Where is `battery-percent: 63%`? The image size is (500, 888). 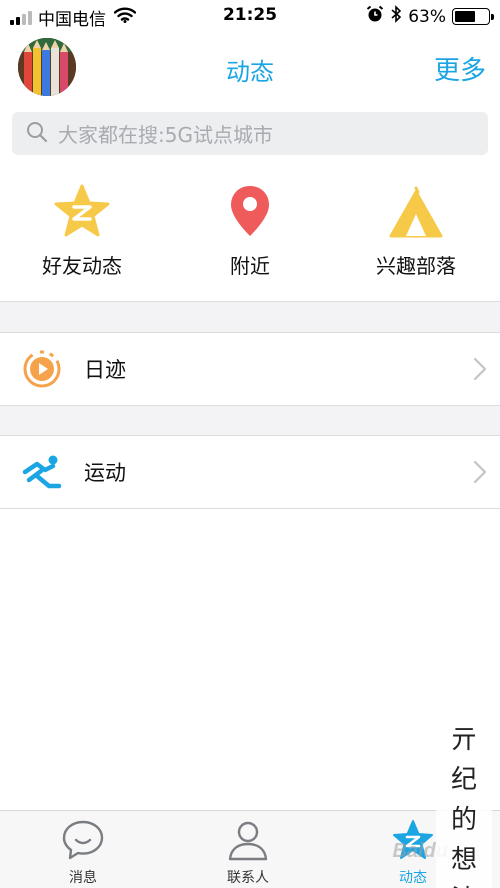
battery-percent: 63% is located at coordinates (427, 16).